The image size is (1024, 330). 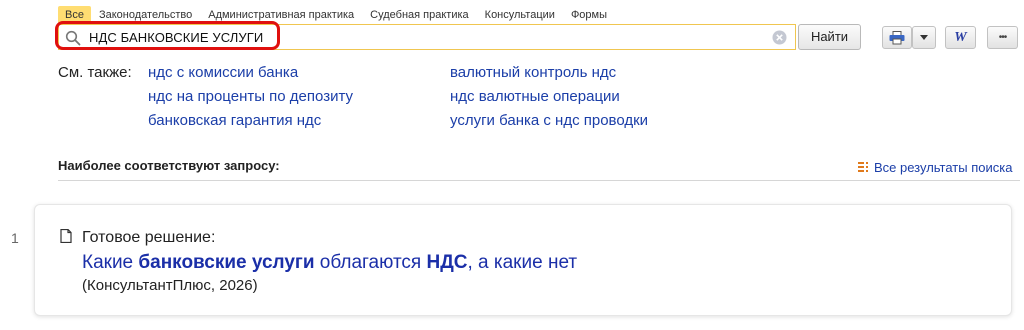 I want to click on print-dropdown-button, so click(x=924, y=37).